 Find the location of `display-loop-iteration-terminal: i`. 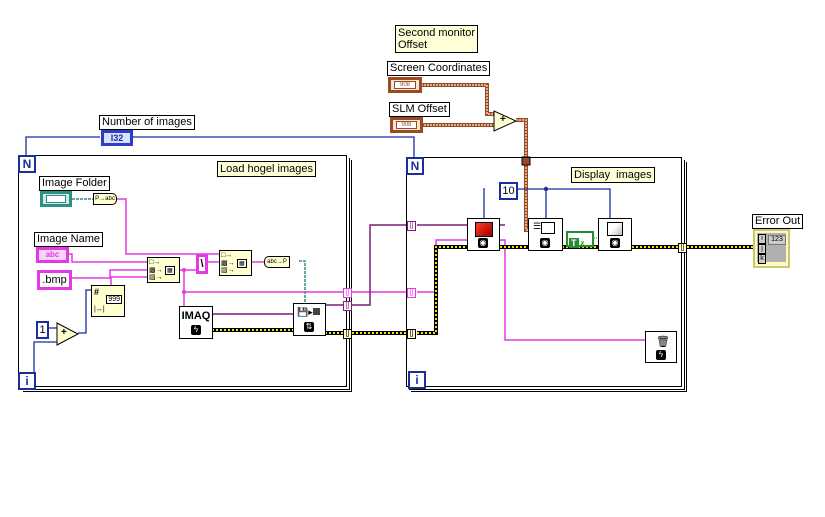

display-loop-iteration-terminal: i is located at coordinates (417, 380).